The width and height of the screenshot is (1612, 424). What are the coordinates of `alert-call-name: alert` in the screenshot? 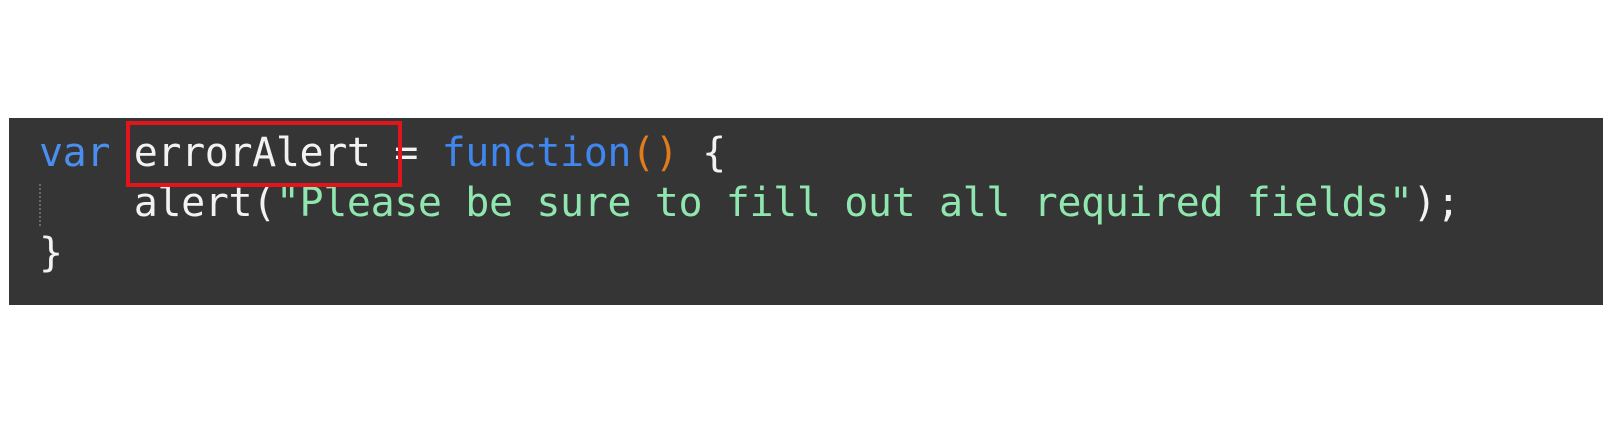 It's located at (193, 203).